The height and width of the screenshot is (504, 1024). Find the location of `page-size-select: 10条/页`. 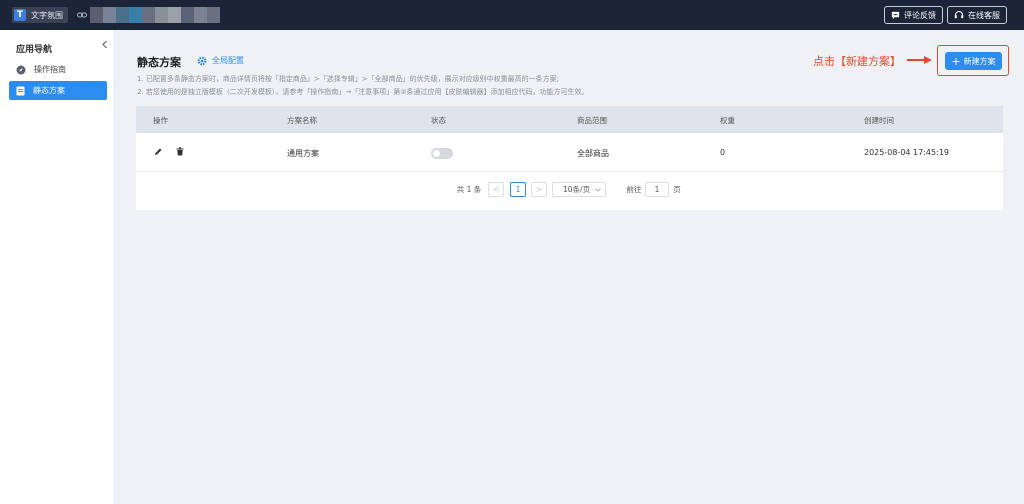

page-size-select: 10条/页 is located at coordinates (579, 189).